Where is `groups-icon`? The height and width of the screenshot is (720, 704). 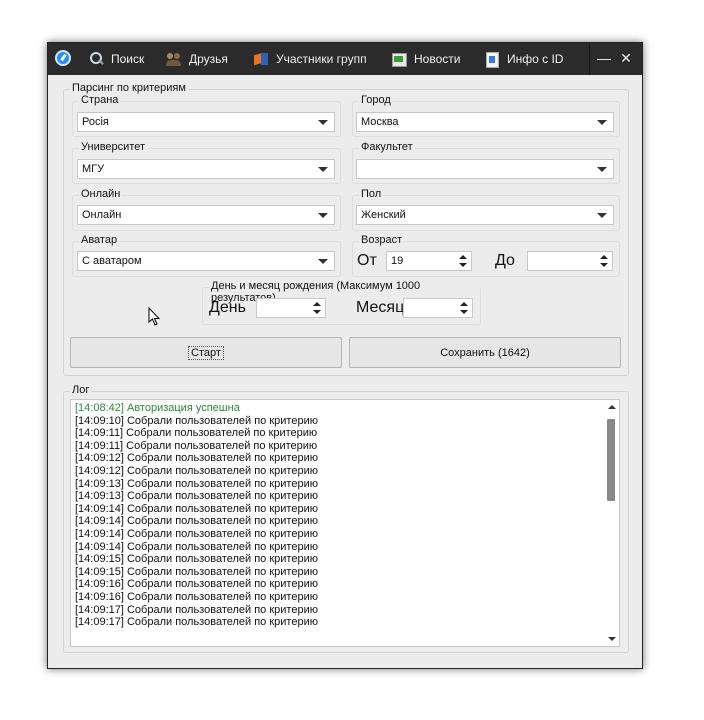
groups-icon is located at coordinates (261, 59).